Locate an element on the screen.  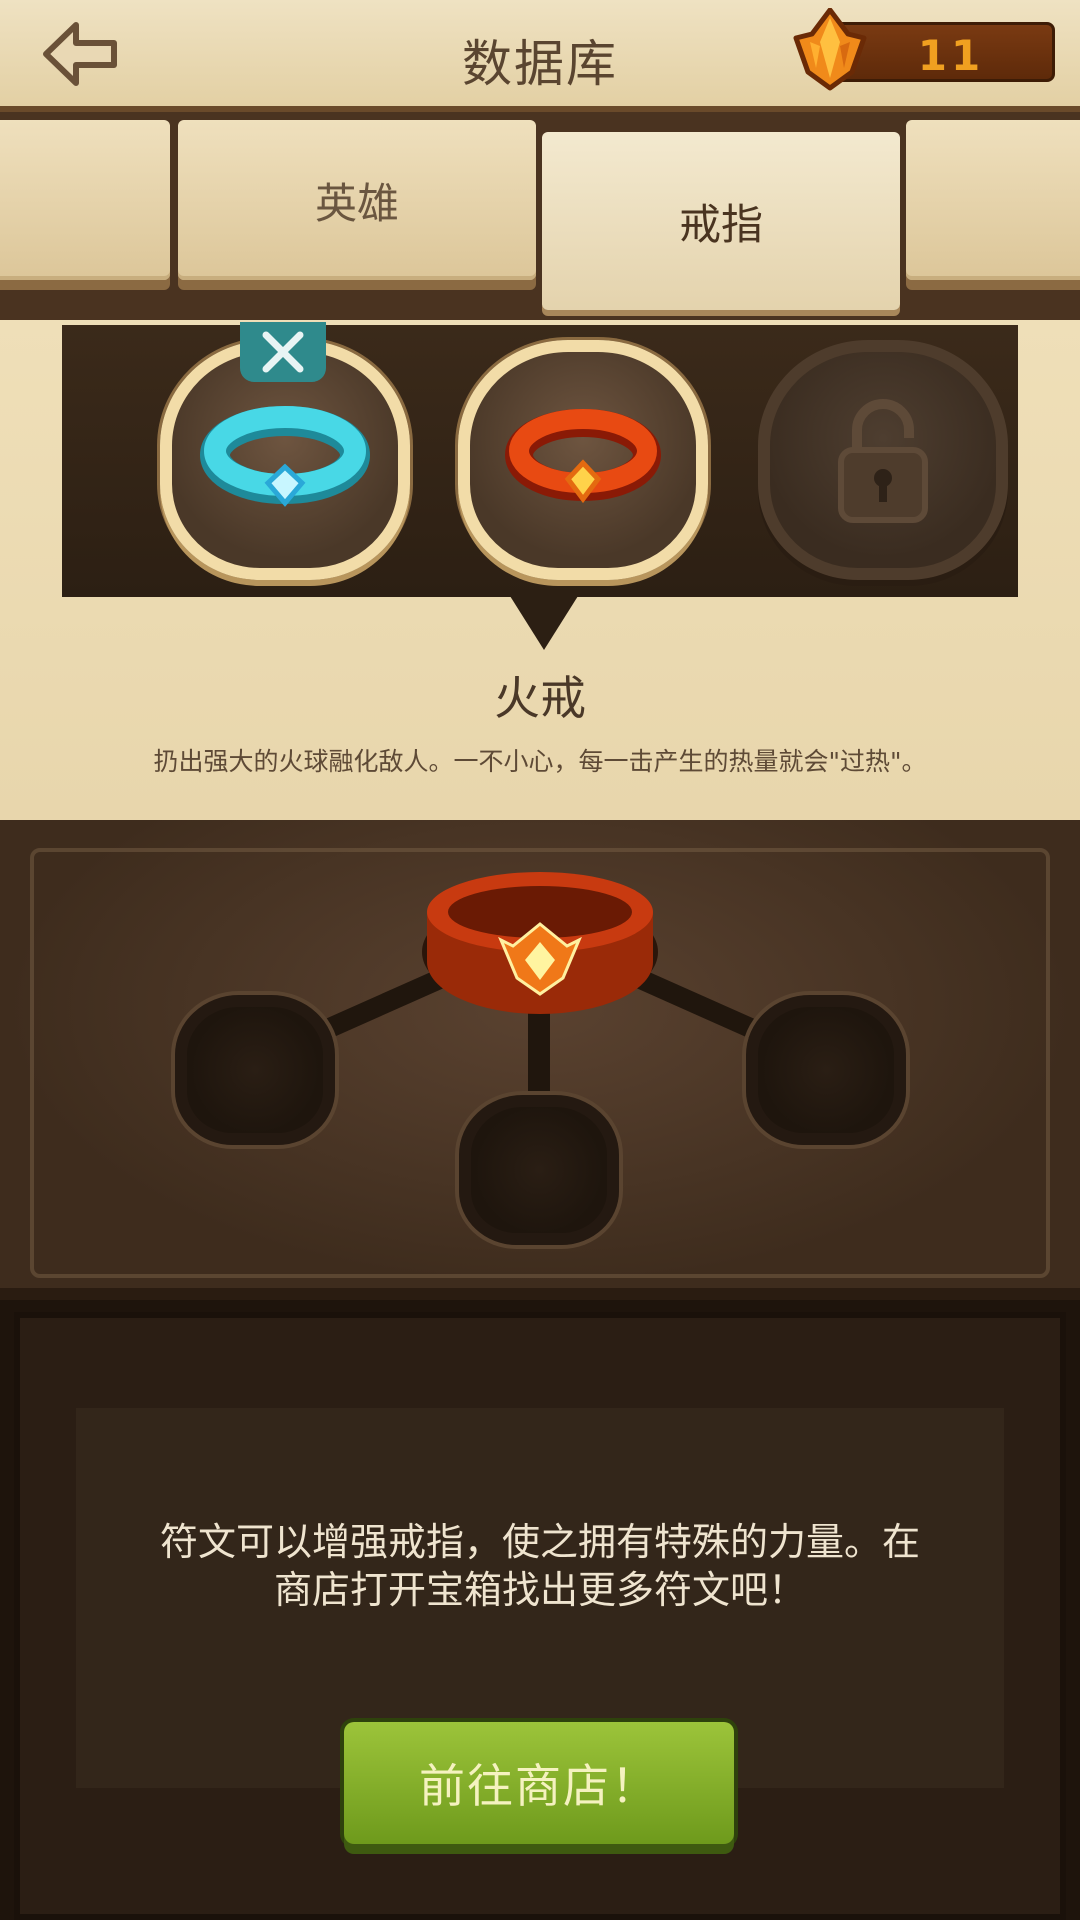
tab-next is located at coordinates (993, 200).